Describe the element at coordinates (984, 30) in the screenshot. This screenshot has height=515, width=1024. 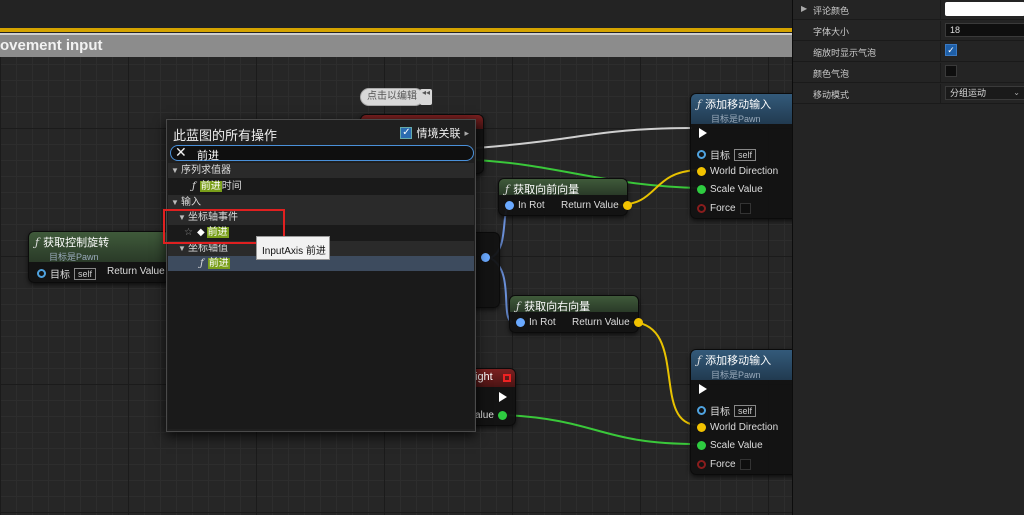
I see `font-size-input: 18` at that location.